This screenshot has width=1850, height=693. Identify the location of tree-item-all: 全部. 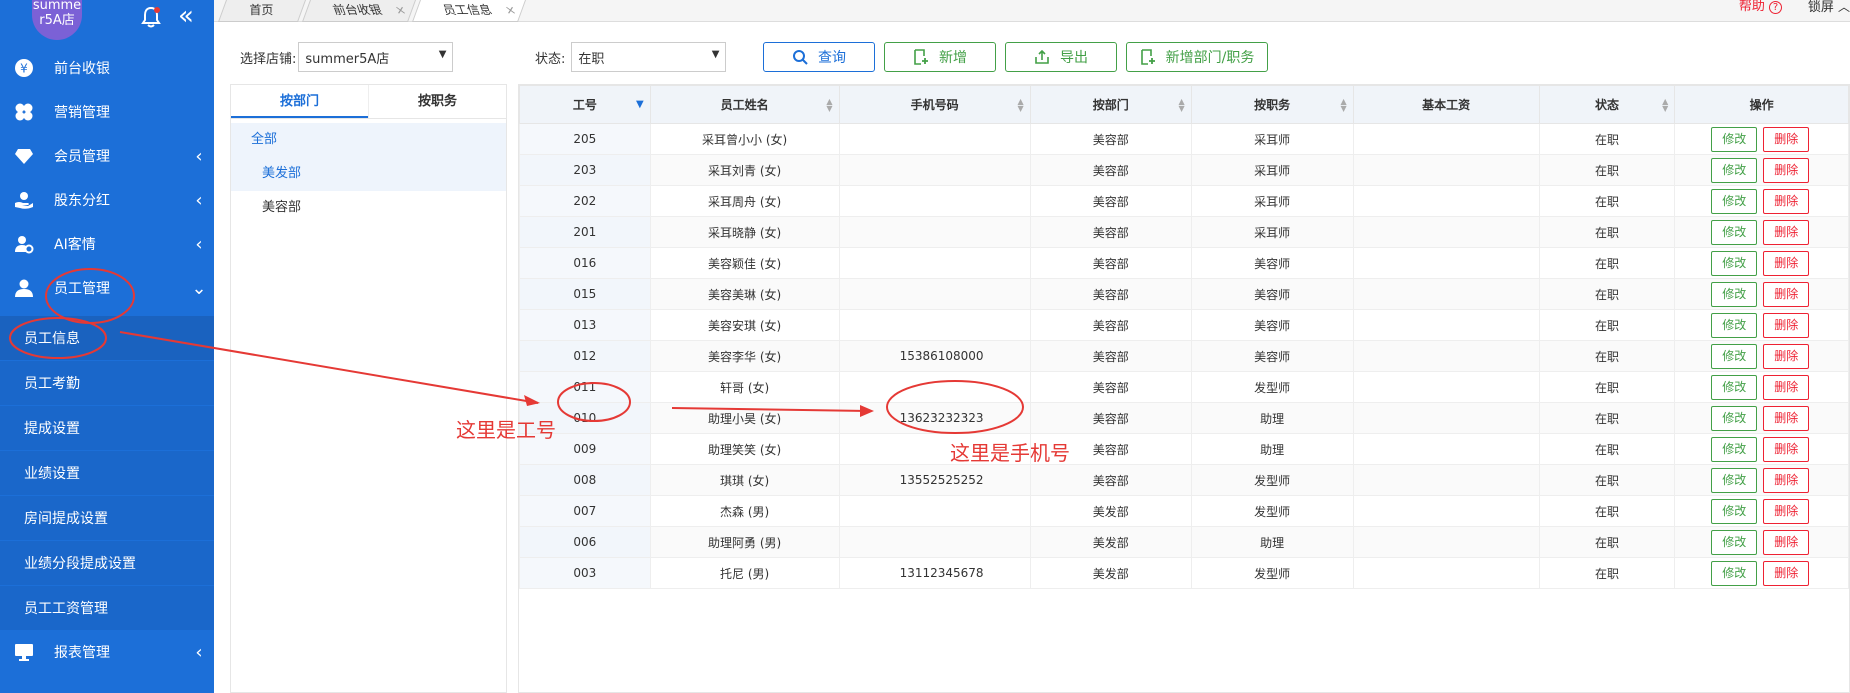
(368, 140).